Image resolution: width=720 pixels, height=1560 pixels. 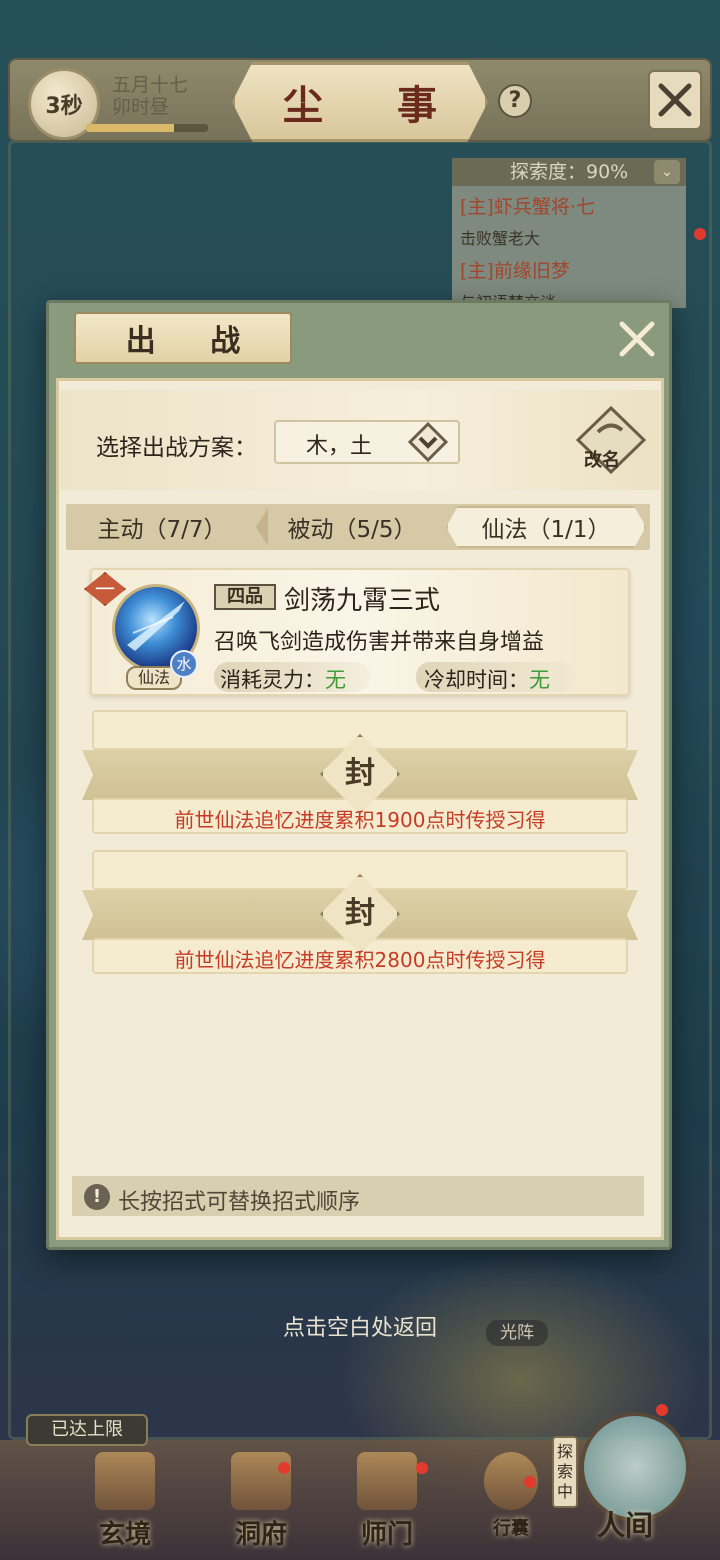 What do you see at coordinates (261, 1481) in the screenshot?
I see `lantern-icon` at bounding box center [261, 1481].